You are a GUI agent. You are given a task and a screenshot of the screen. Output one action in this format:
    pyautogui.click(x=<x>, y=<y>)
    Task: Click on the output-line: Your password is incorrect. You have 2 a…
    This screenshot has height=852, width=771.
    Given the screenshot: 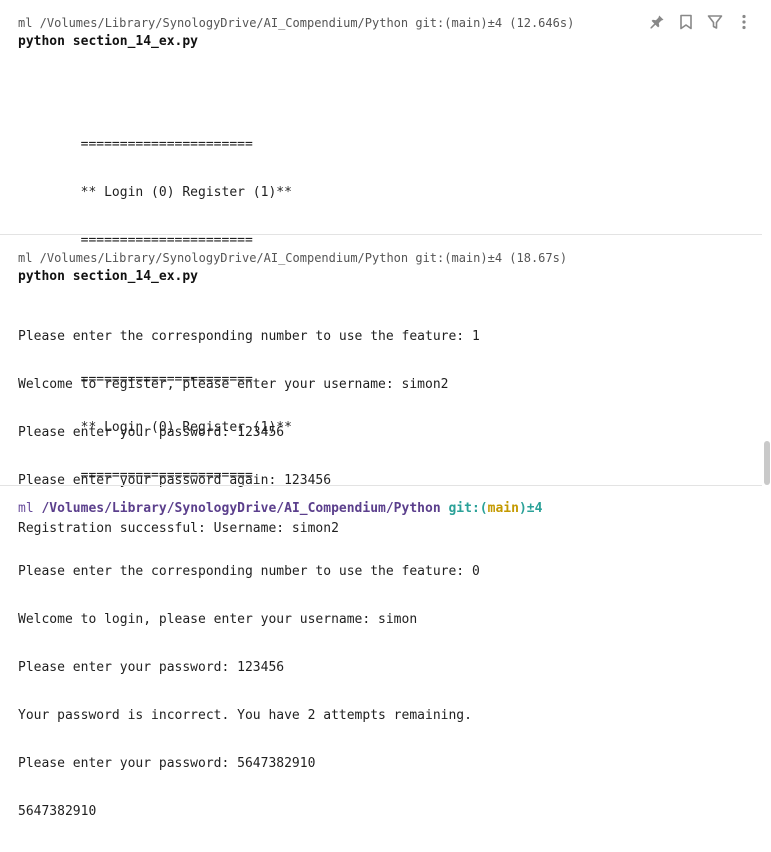 What is the action you would take?
    pyautogui.click(x=245, y=715)
    